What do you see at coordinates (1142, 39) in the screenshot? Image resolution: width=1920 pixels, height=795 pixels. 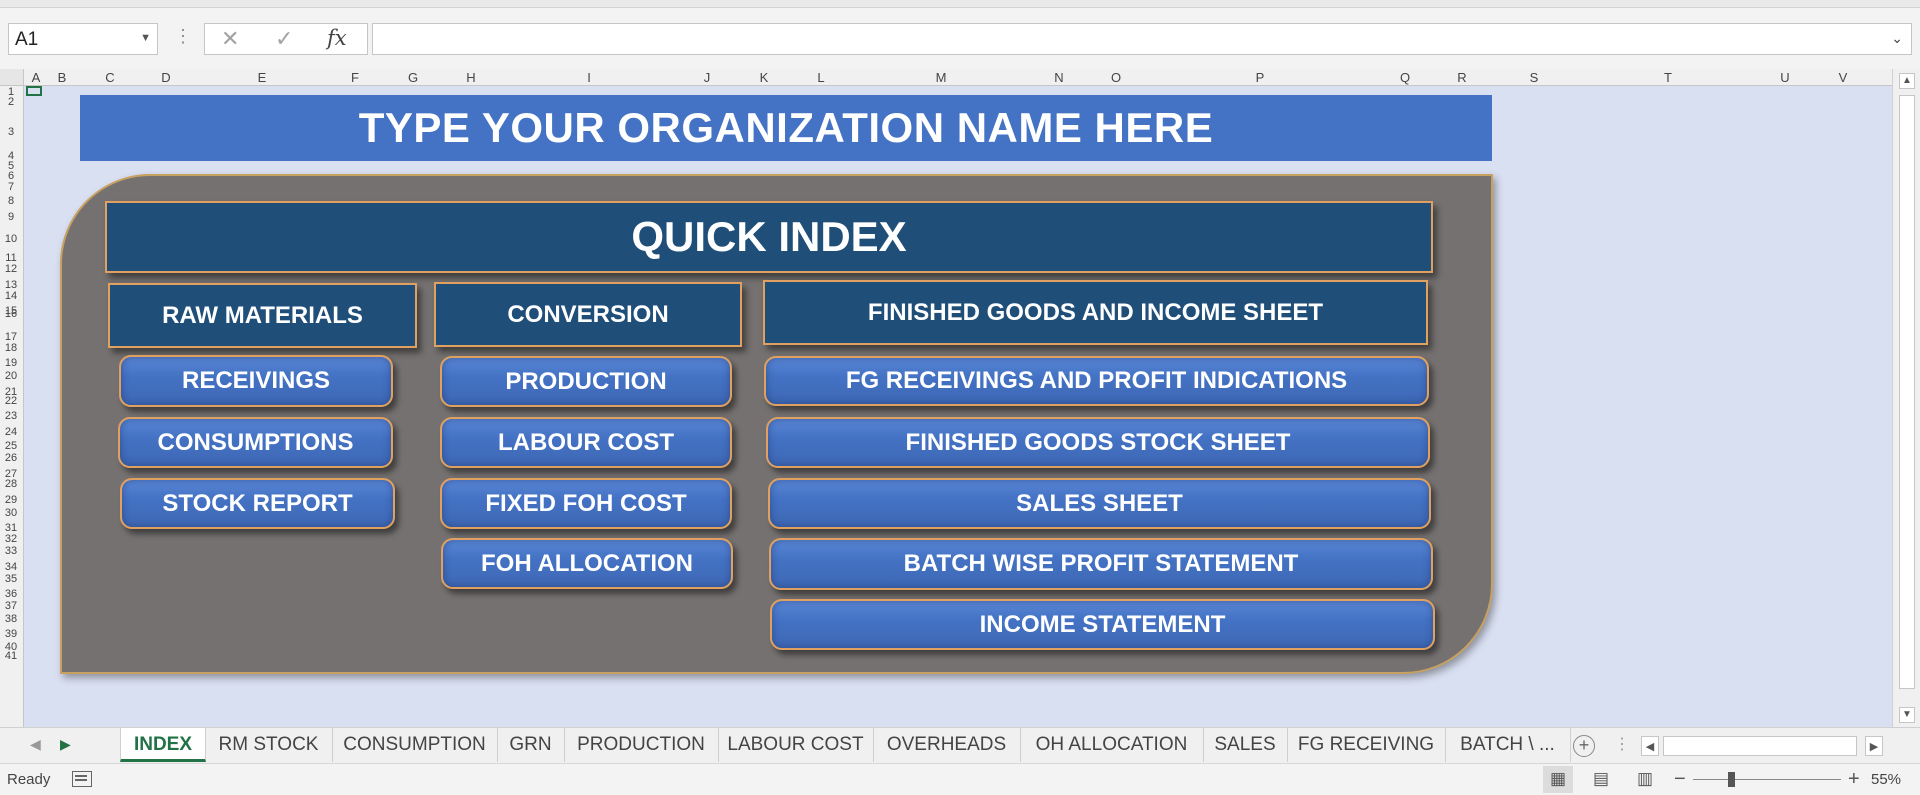 I see `formula-input: ⌄` at bounding box center [1142, 39].